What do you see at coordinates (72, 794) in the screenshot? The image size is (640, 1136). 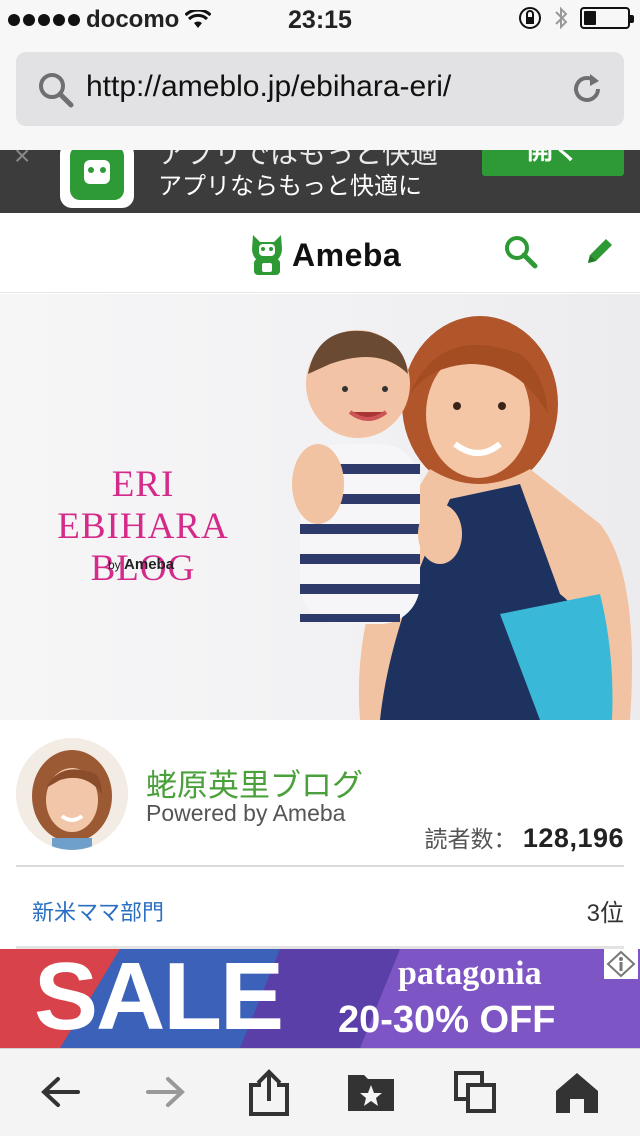 I see `avatar` at bounding box center [72, 794].